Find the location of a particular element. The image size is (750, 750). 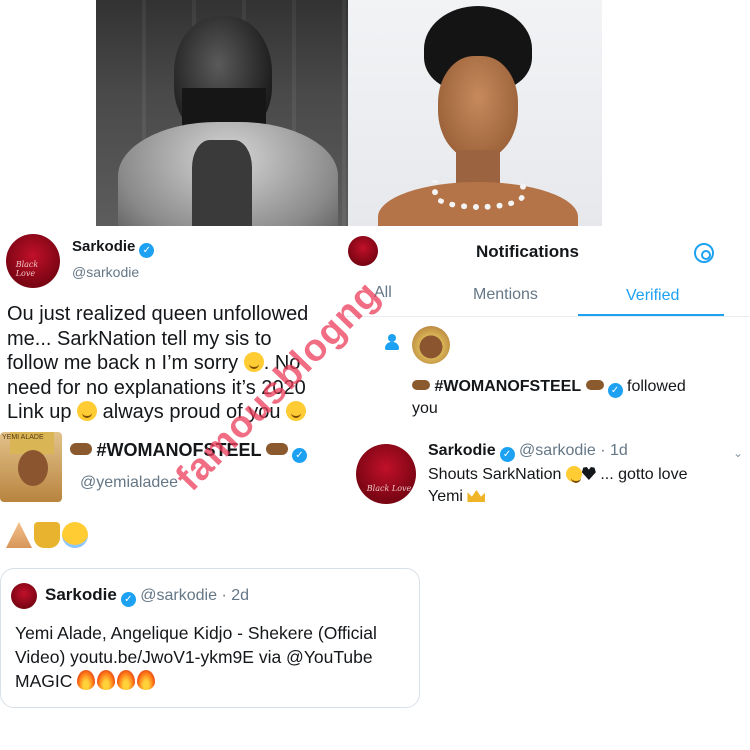

crown-icon is located at coordinates (476, 496).